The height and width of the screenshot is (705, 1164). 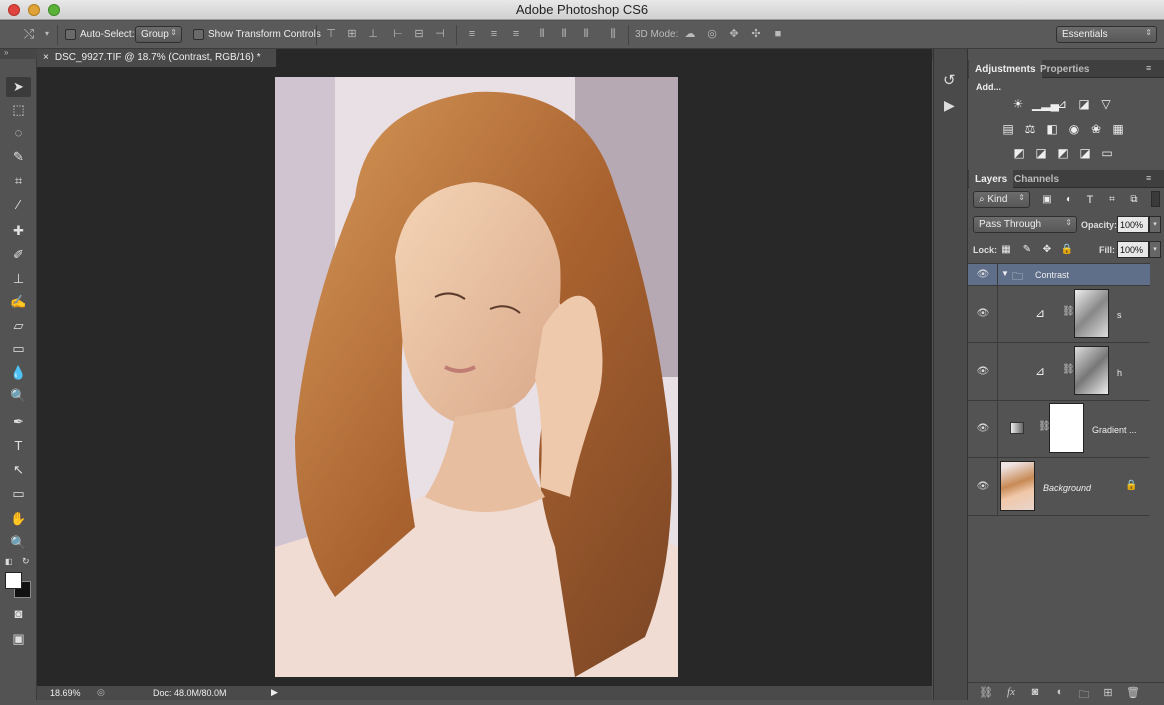 I want to click on eraser-tool-icon: ▱, so click(x=18, y=326).